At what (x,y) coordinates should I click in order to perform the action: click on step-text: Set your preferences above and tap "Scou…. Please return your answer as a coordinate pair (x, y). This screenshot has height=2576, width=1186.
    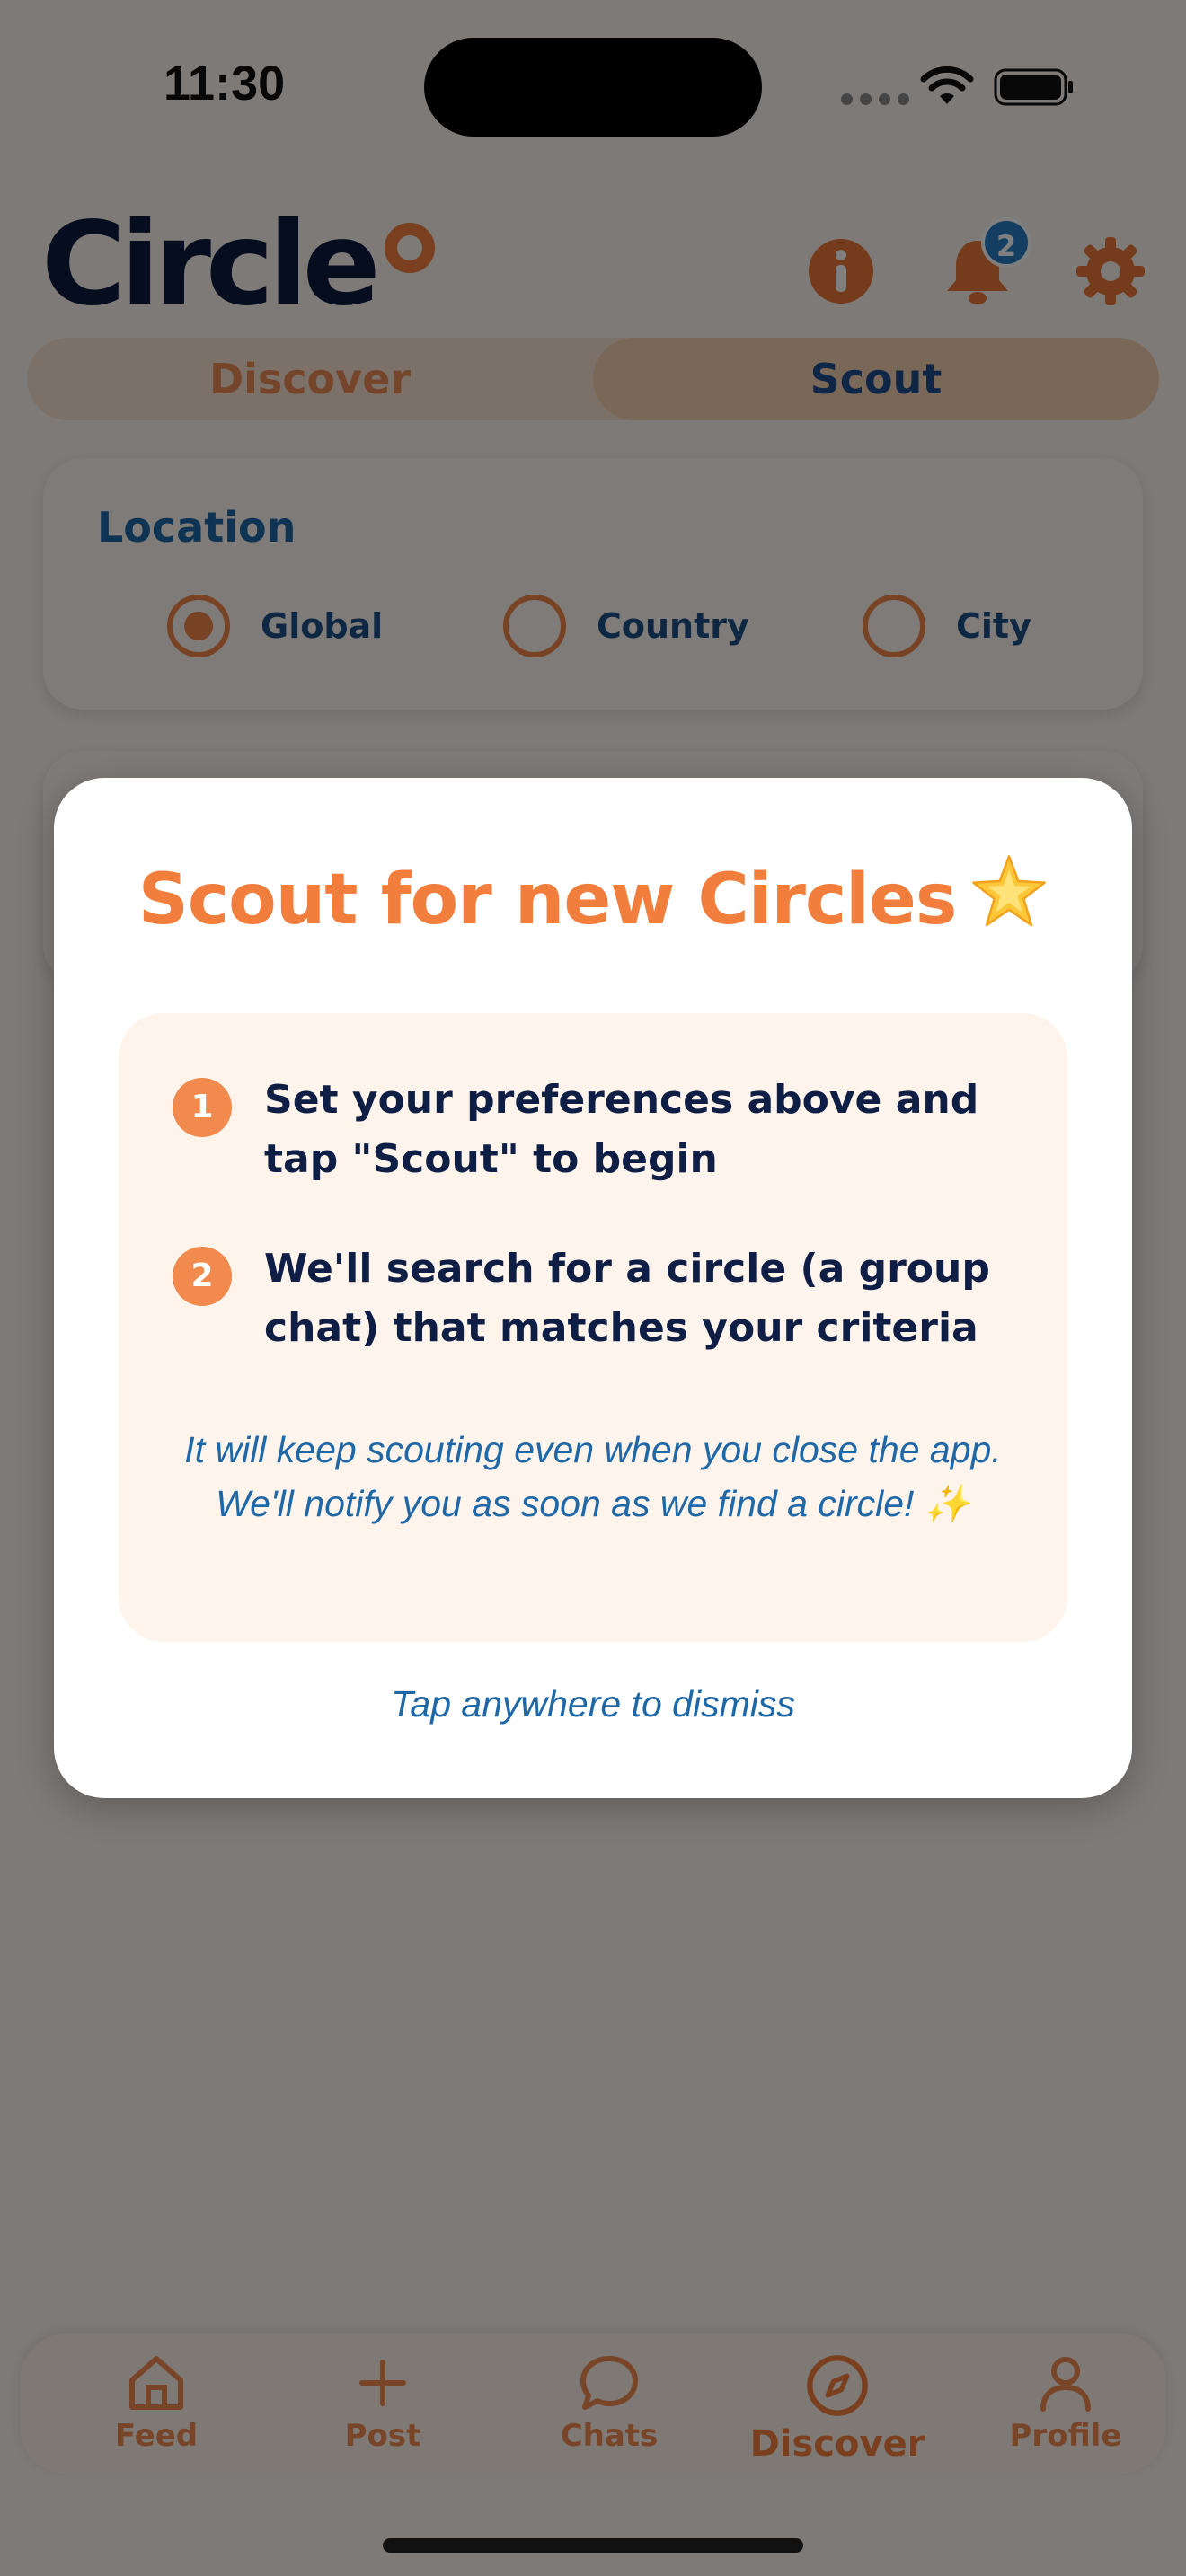
    Looking at the image, I should click on (621, 1129).